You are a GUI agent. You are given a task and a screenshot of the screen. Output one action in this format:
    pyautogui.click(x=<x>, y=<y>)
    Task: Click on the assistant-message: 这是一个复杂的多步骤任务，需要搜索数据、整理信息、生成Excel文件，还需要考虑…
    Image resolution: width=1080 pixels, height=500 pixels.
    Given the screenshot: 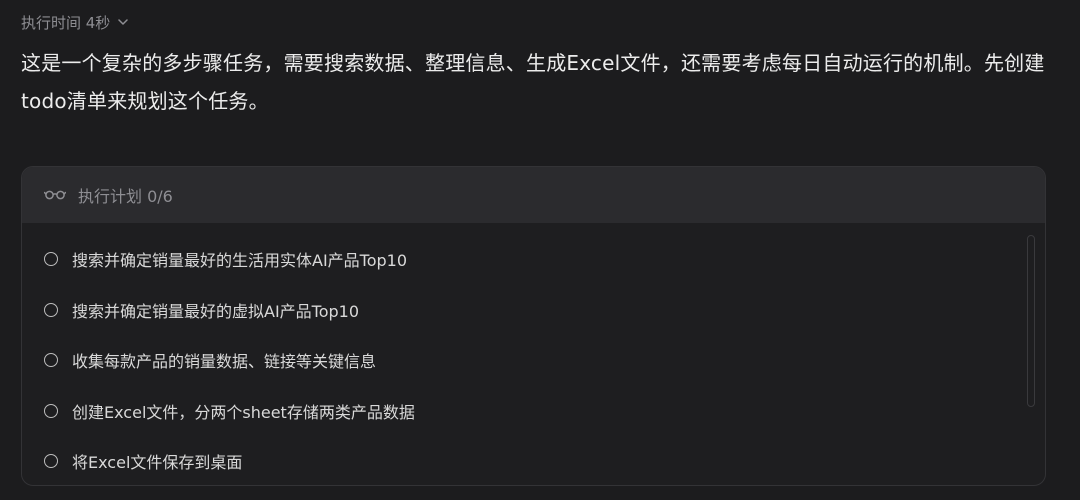 What is the action you would take?
    pyautogui.click(x=533, y=82)
    